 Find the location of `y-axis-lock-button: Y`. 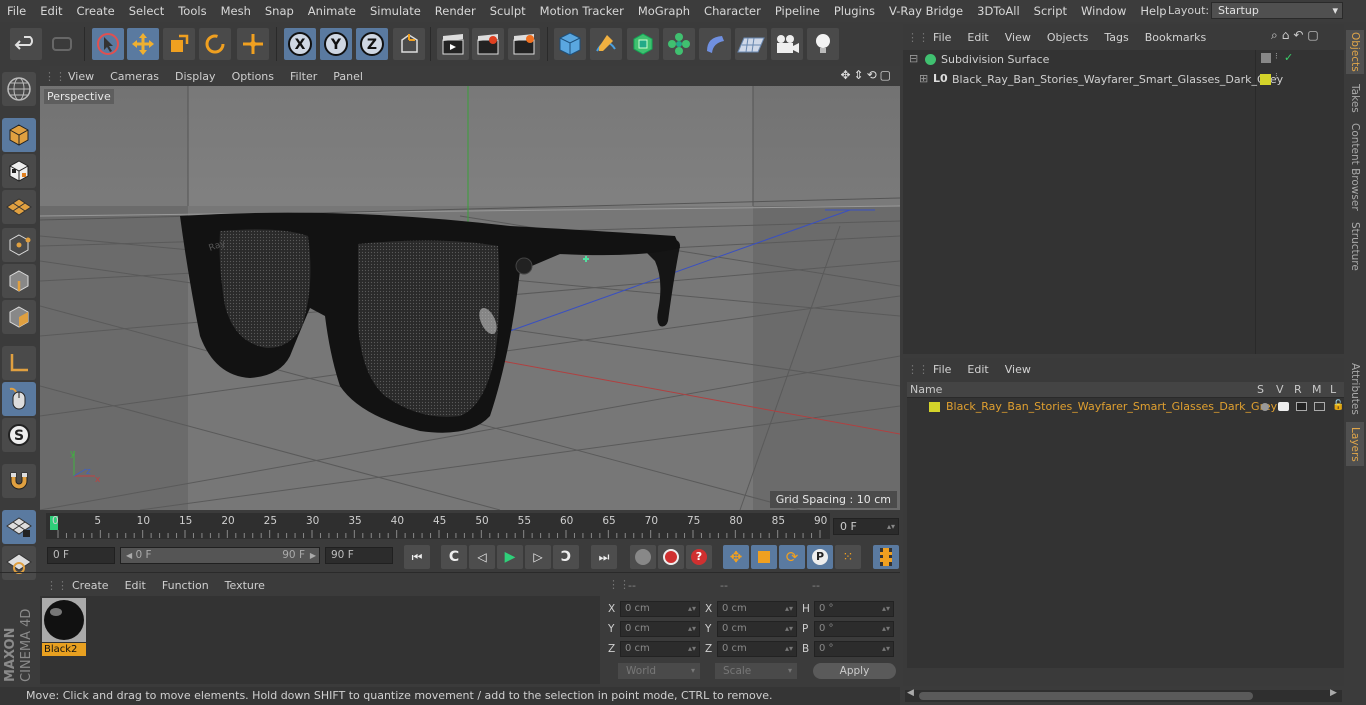

y-axis-lock-button: Y is located at coordinates (336, 44).